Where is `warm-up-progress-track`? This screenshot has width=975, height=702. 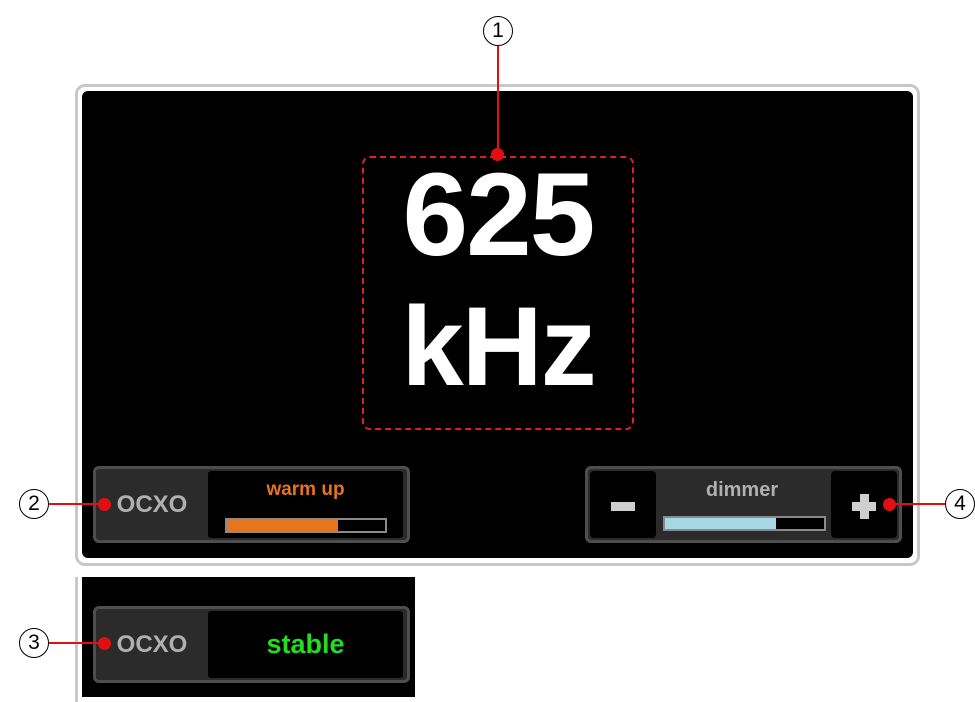 warm-up-progress-track is located at coordinates (306, 525).